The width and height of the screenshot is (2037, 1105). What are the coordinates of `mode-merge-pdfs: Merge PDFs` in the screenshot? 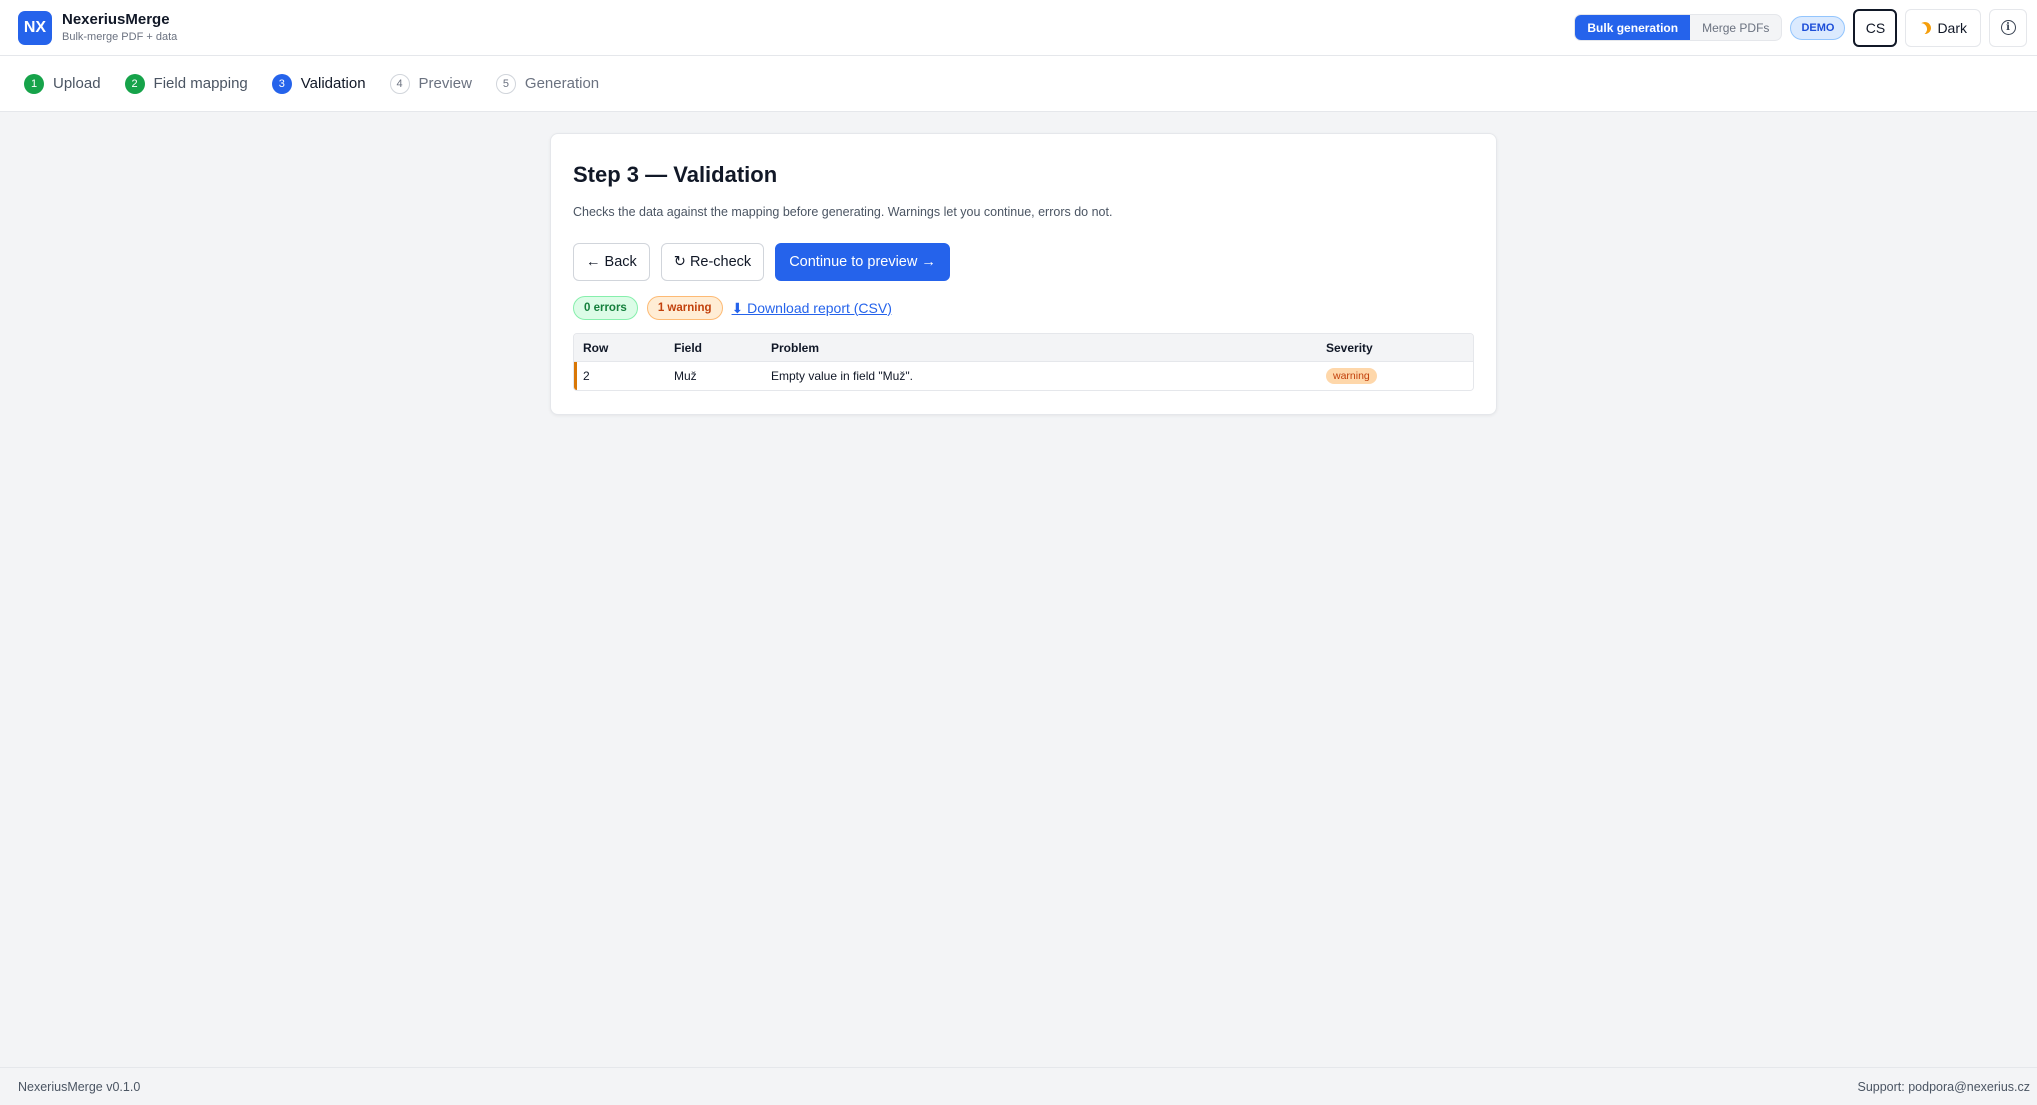 It's located at (1735, 27).